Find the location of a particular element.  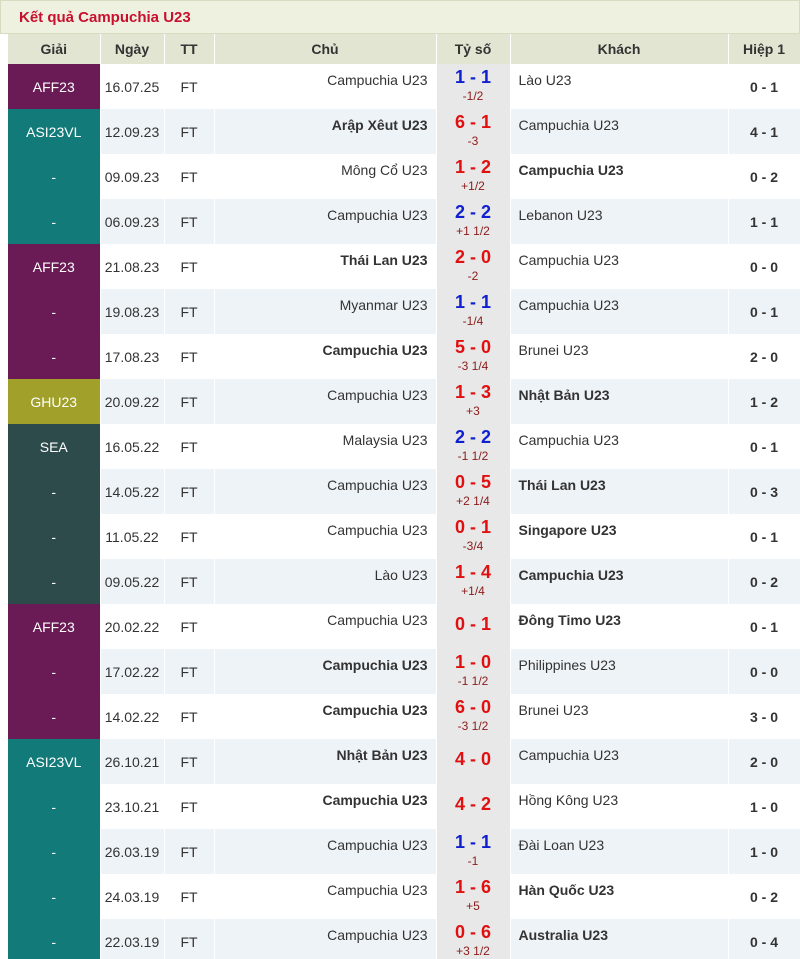

score: 1 - 3 is located at coordinates (473, 392).